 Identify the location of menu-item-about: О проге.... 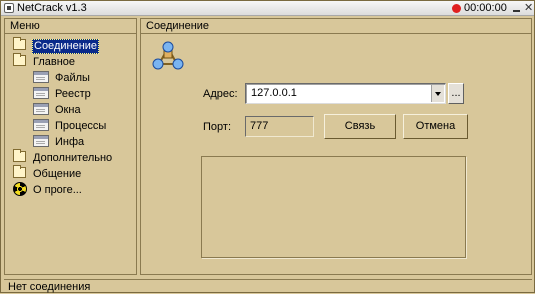
(48, 190).